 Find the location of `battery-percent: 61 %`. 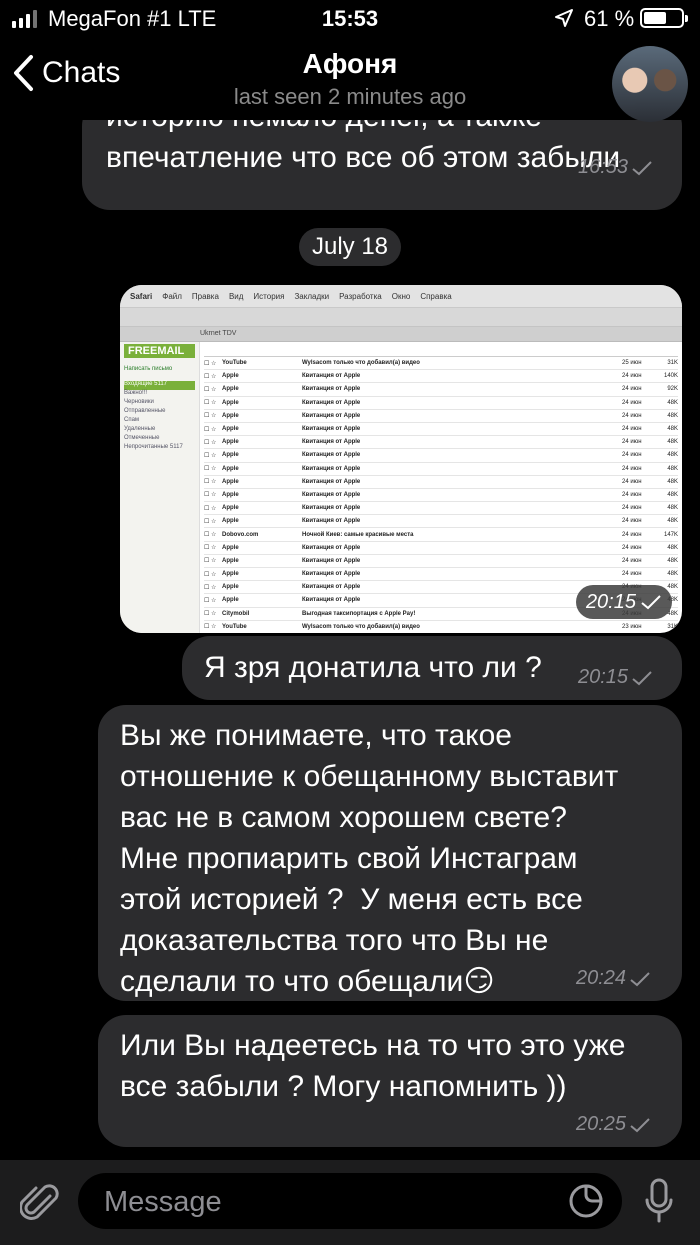

battery-percent: 61 % is located at coordinates (609, 18).